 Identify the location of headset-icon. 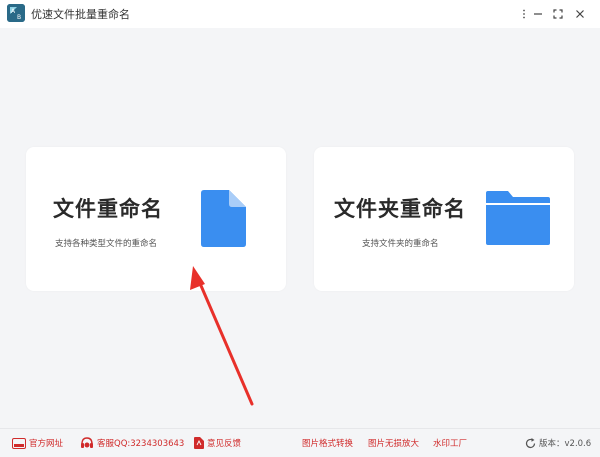
(87, 442).